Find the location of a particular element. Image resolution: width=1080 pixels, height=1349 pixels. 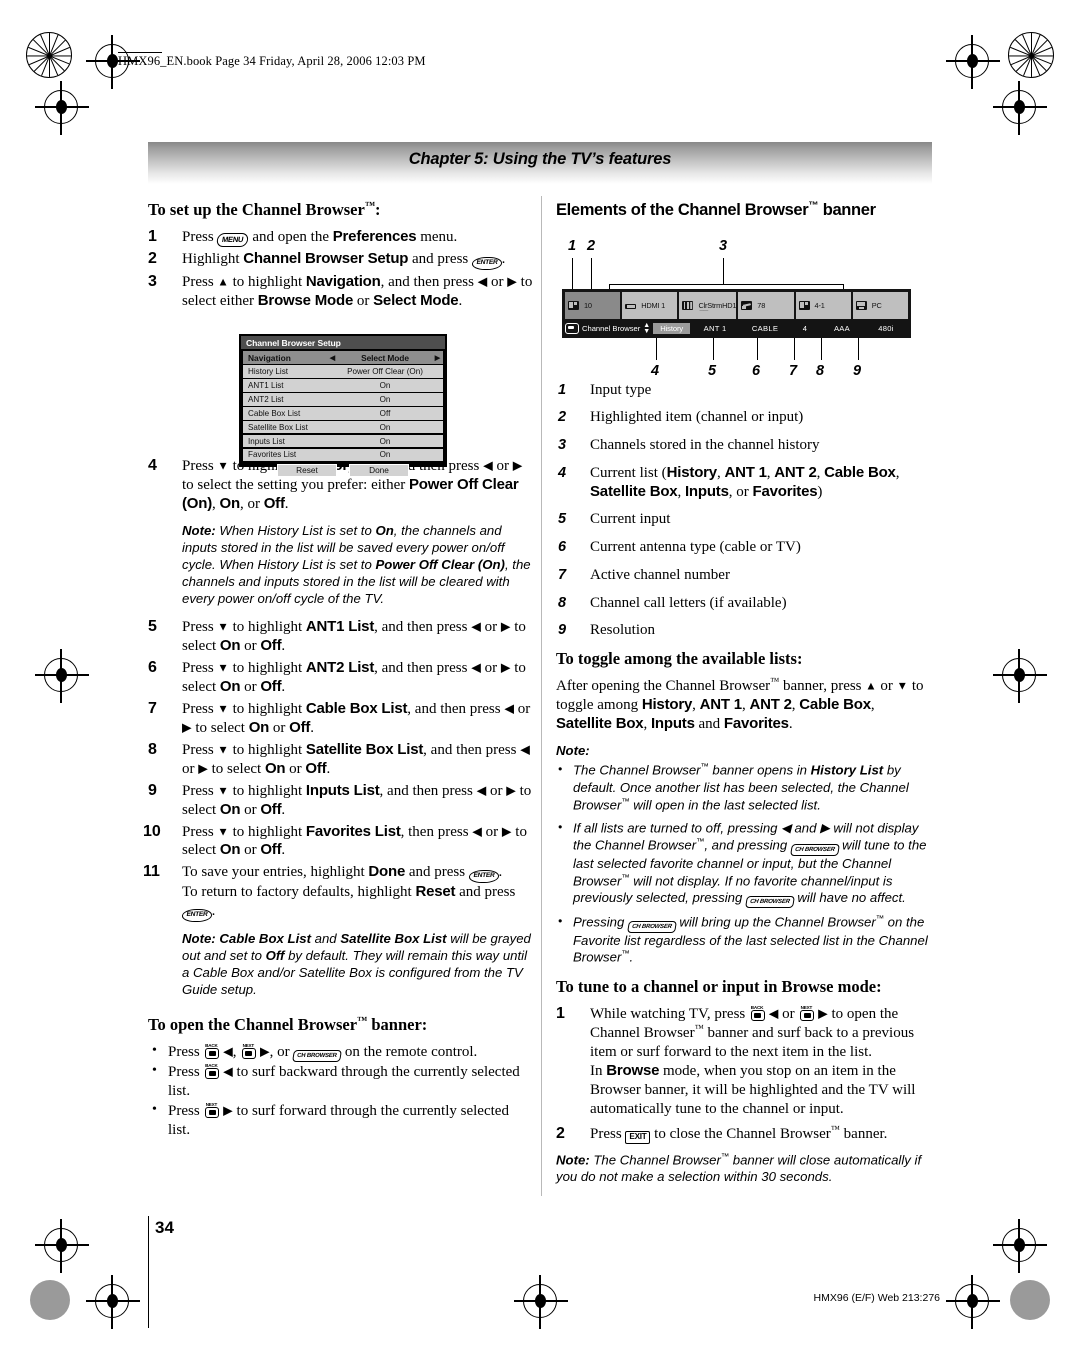

callout-number-3: 3 is located at coordinates (723, 246).